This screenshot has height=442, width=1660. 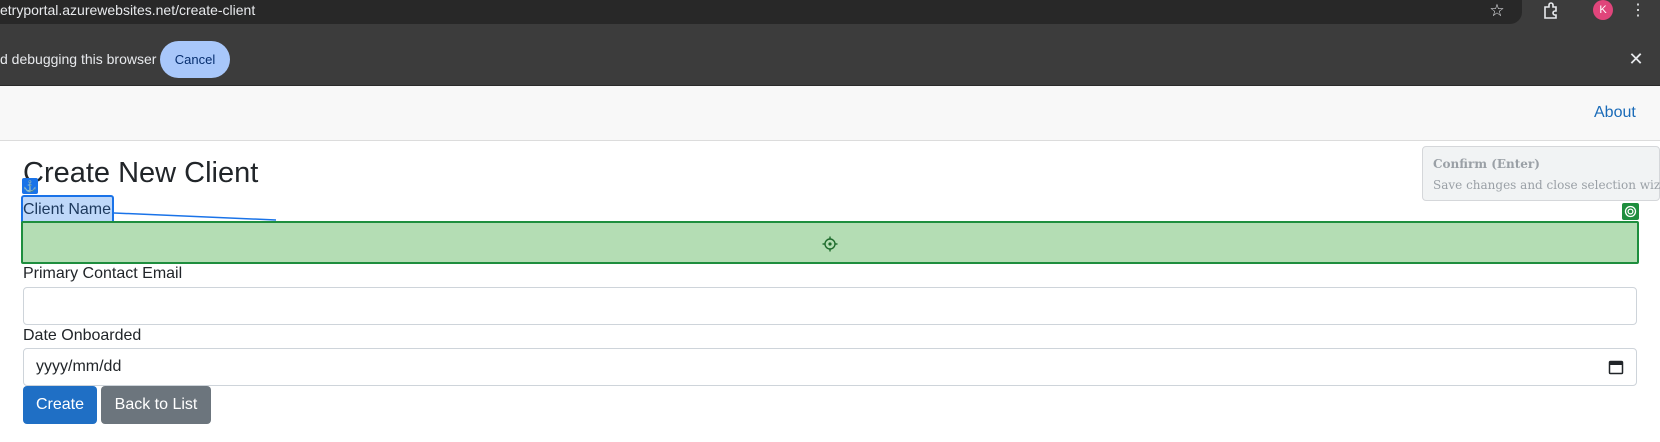 I want to click on extensions-icon, so click(x=1551, y=11).